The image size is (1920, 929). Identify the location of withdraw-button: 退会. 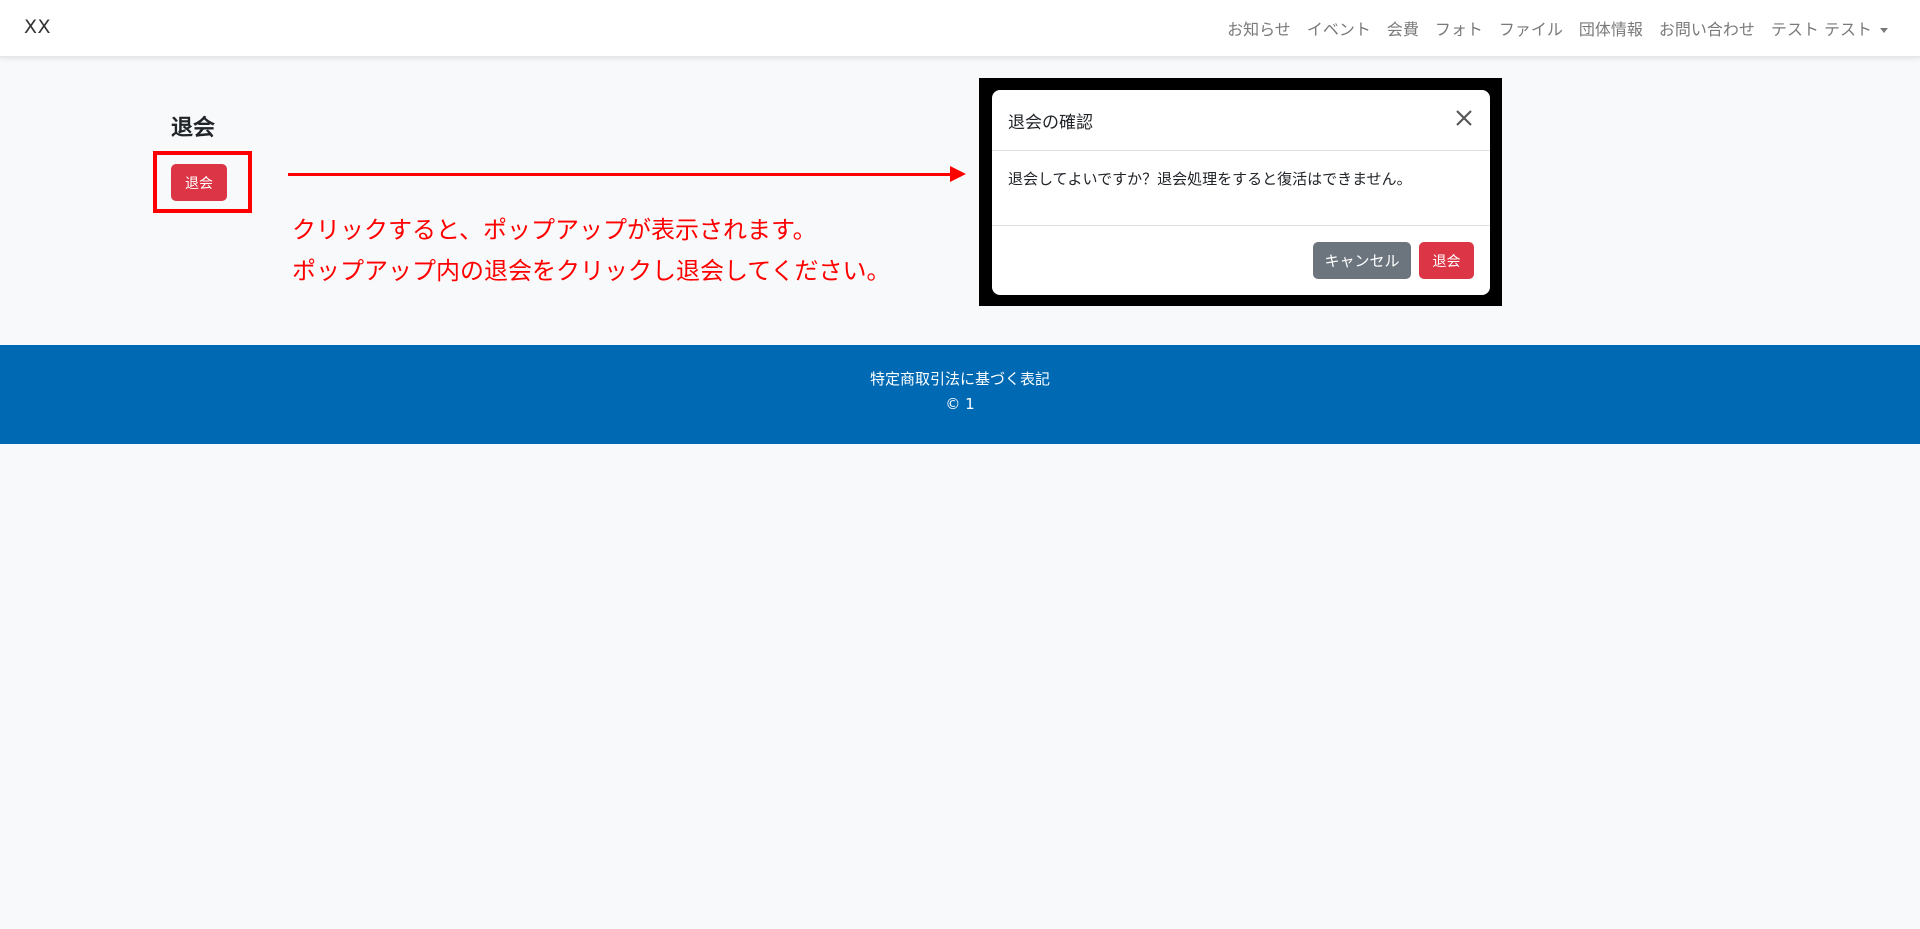
(199, 182).